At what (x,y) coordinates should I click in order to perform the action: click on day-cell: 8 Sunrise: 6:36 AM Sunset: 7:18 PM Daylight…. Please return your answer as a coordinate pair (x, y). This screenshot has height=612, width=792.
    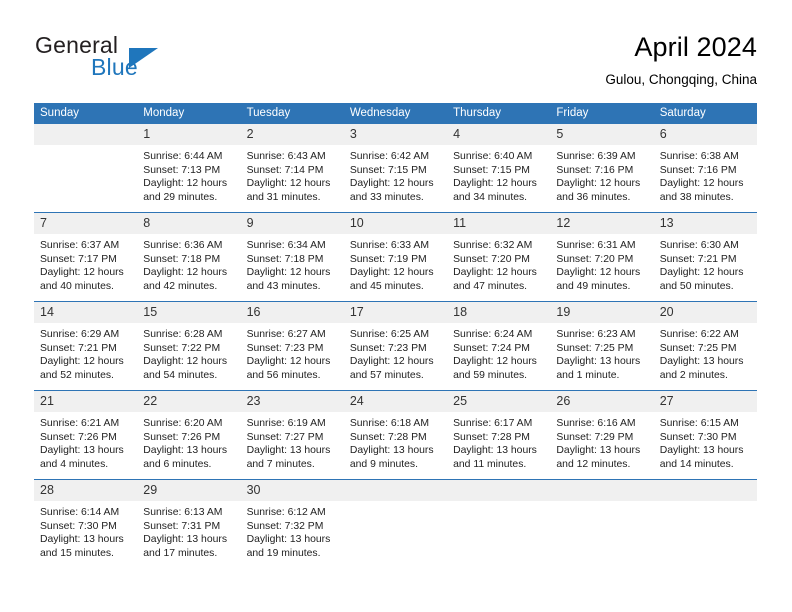
    Looking at the image, I should click on (189, 257).